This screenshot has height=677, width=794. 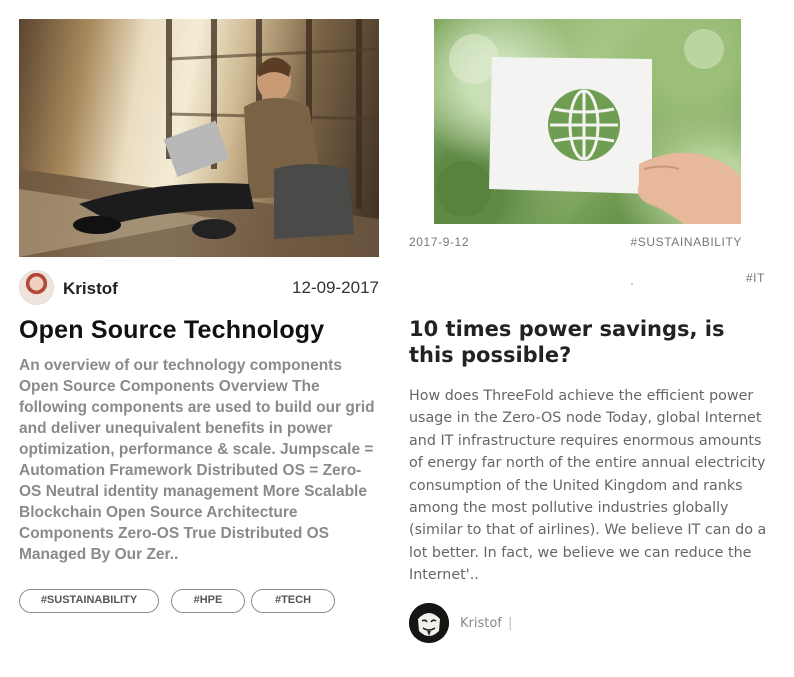 What do you see at coordinates (686, 242) in the screenshot?
I see `category-tag: #SUSTAINABILITY` at bounding box center [686, 242].